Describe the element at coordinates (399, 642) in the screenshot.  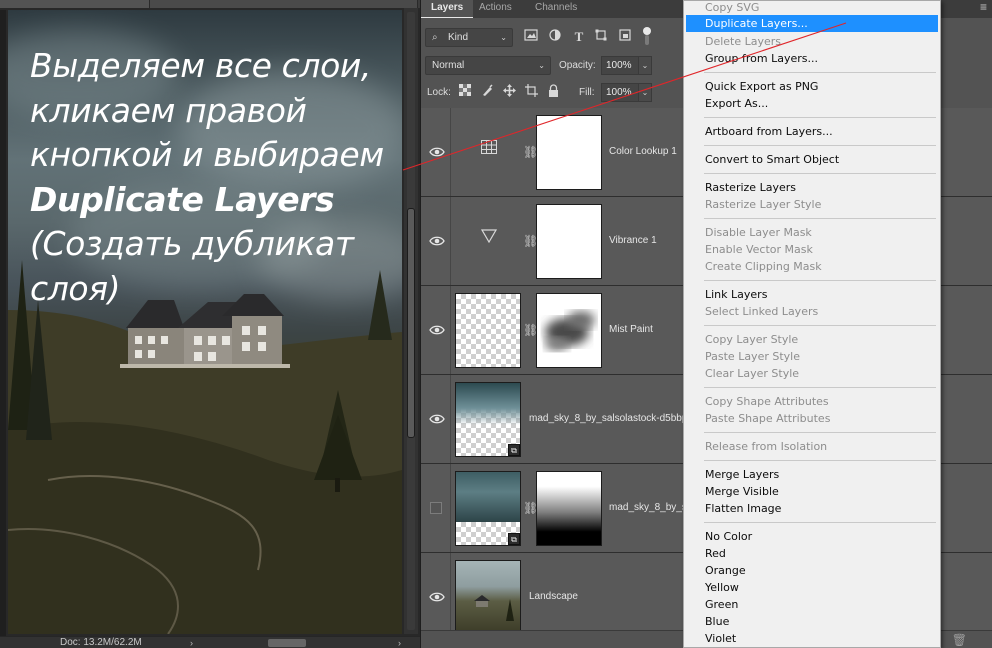
I see `scroll-right-icon: ›` at that location.